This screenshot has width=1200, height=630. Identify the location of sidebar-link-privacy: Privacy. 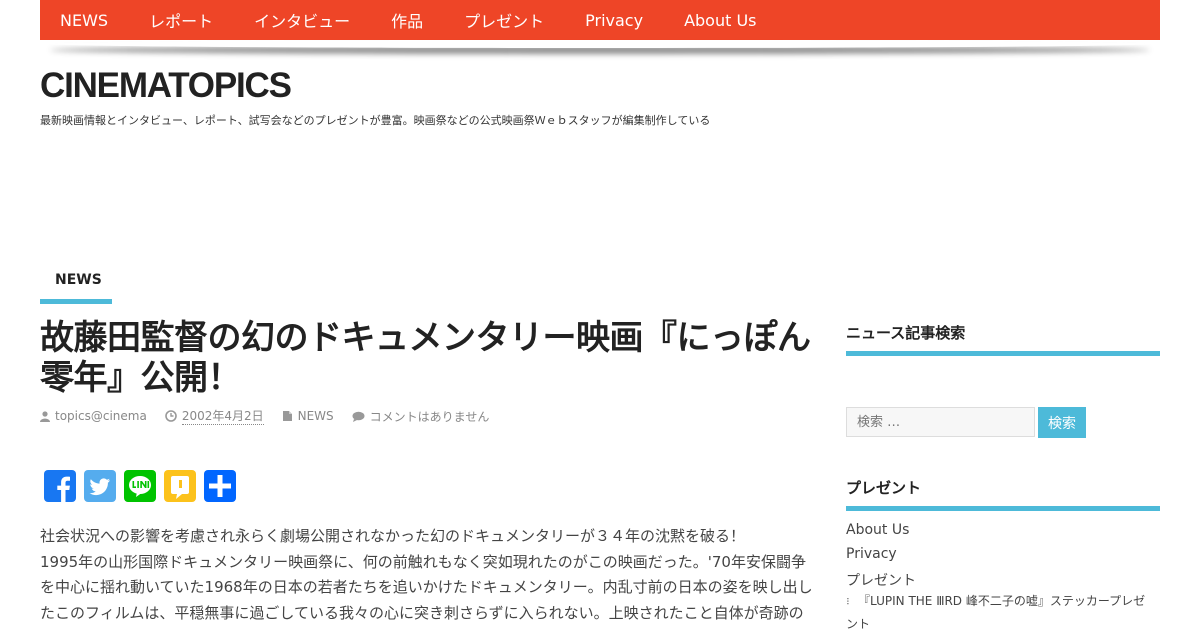
(871, 554).